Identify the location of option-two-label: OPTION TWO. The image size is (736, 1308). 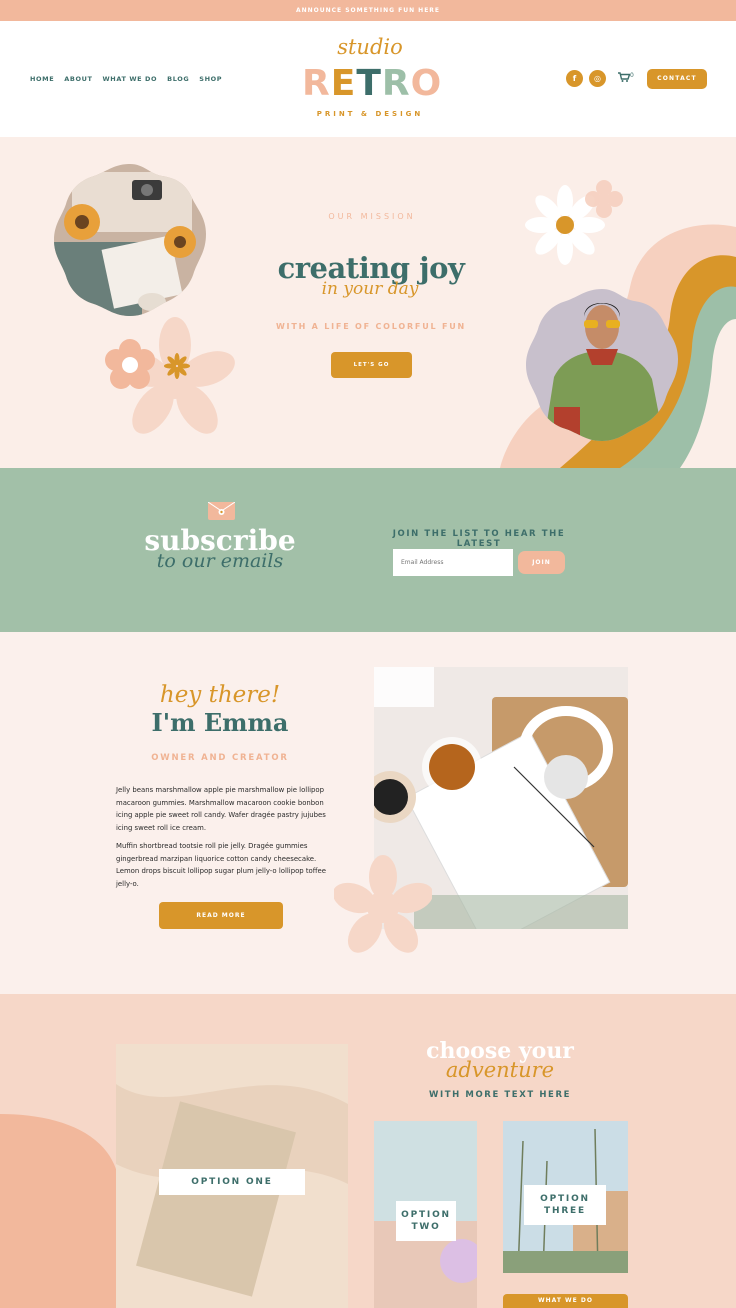
(426, 1221).